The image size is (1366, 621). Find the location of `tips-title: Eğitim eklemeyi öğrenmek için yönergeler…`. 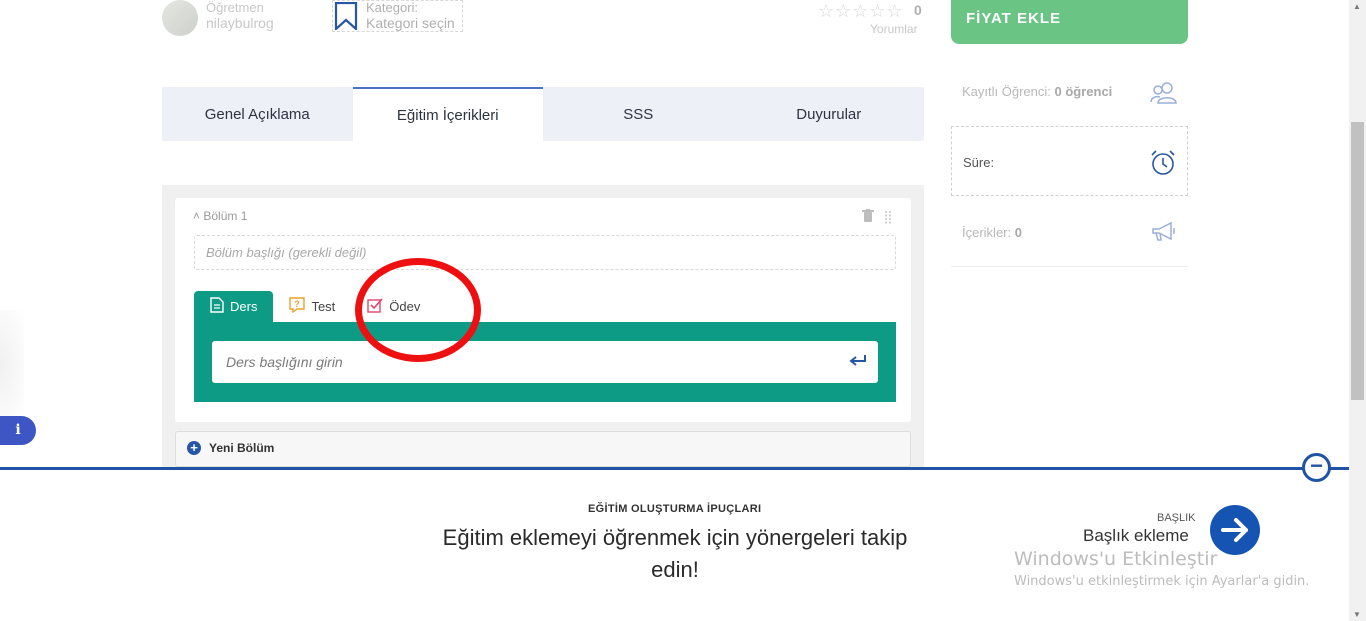

tips-title: Eğitim eklemeyi öğrenmek için yönergeler… is located at coordinates (675, 553).